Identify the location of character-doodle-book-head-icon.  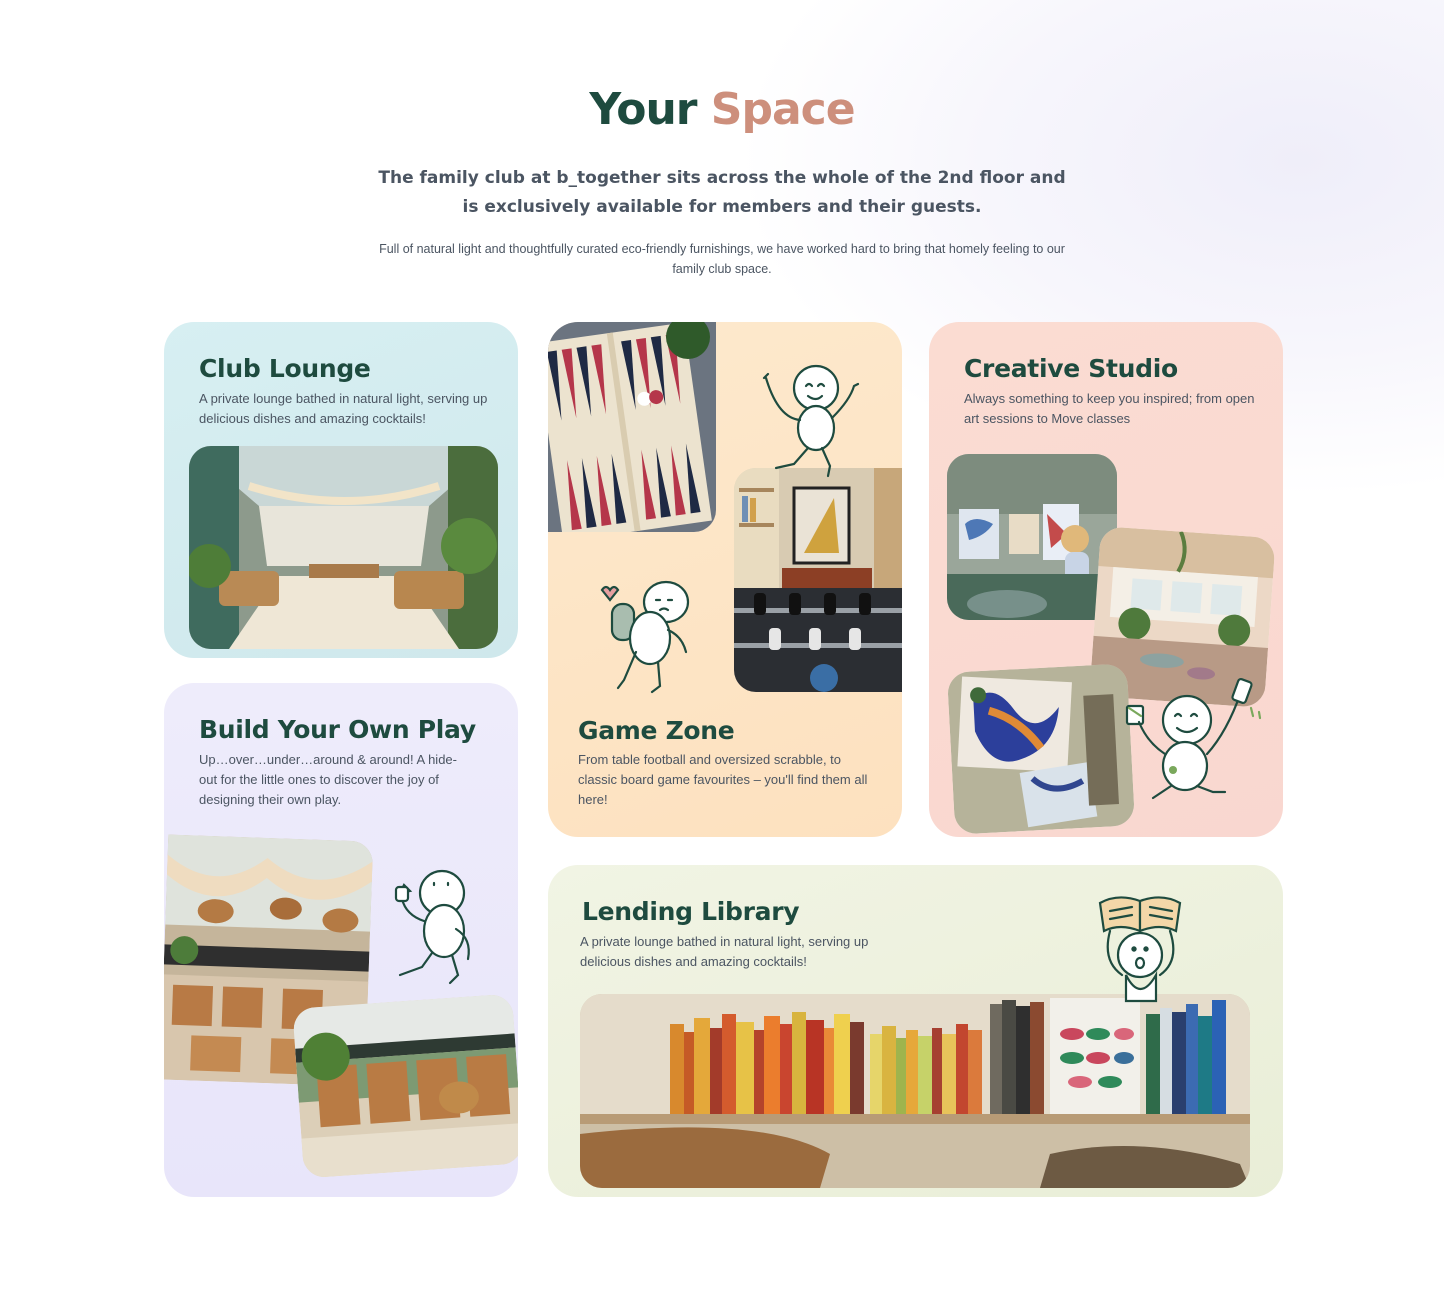
(1141, 950).